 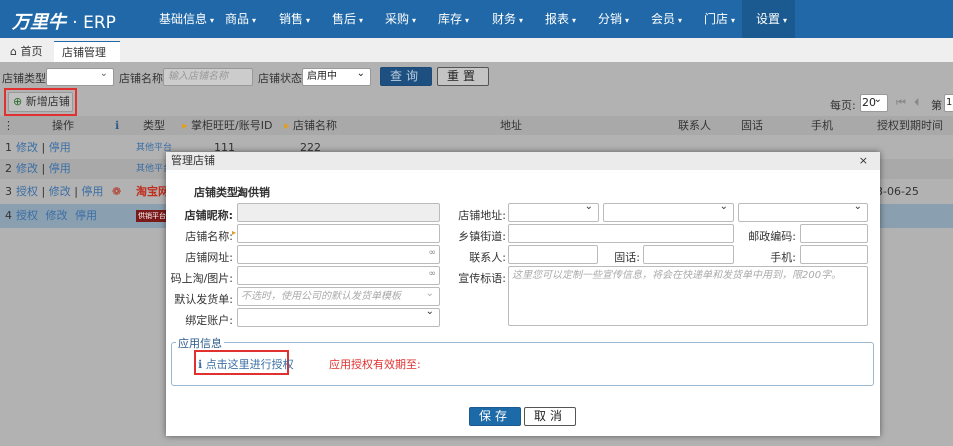 What do you see at coordinates (240, 19) in the screenshot?
I see `menu-goods: 商品 ▾` at bounding box center [240, 19].